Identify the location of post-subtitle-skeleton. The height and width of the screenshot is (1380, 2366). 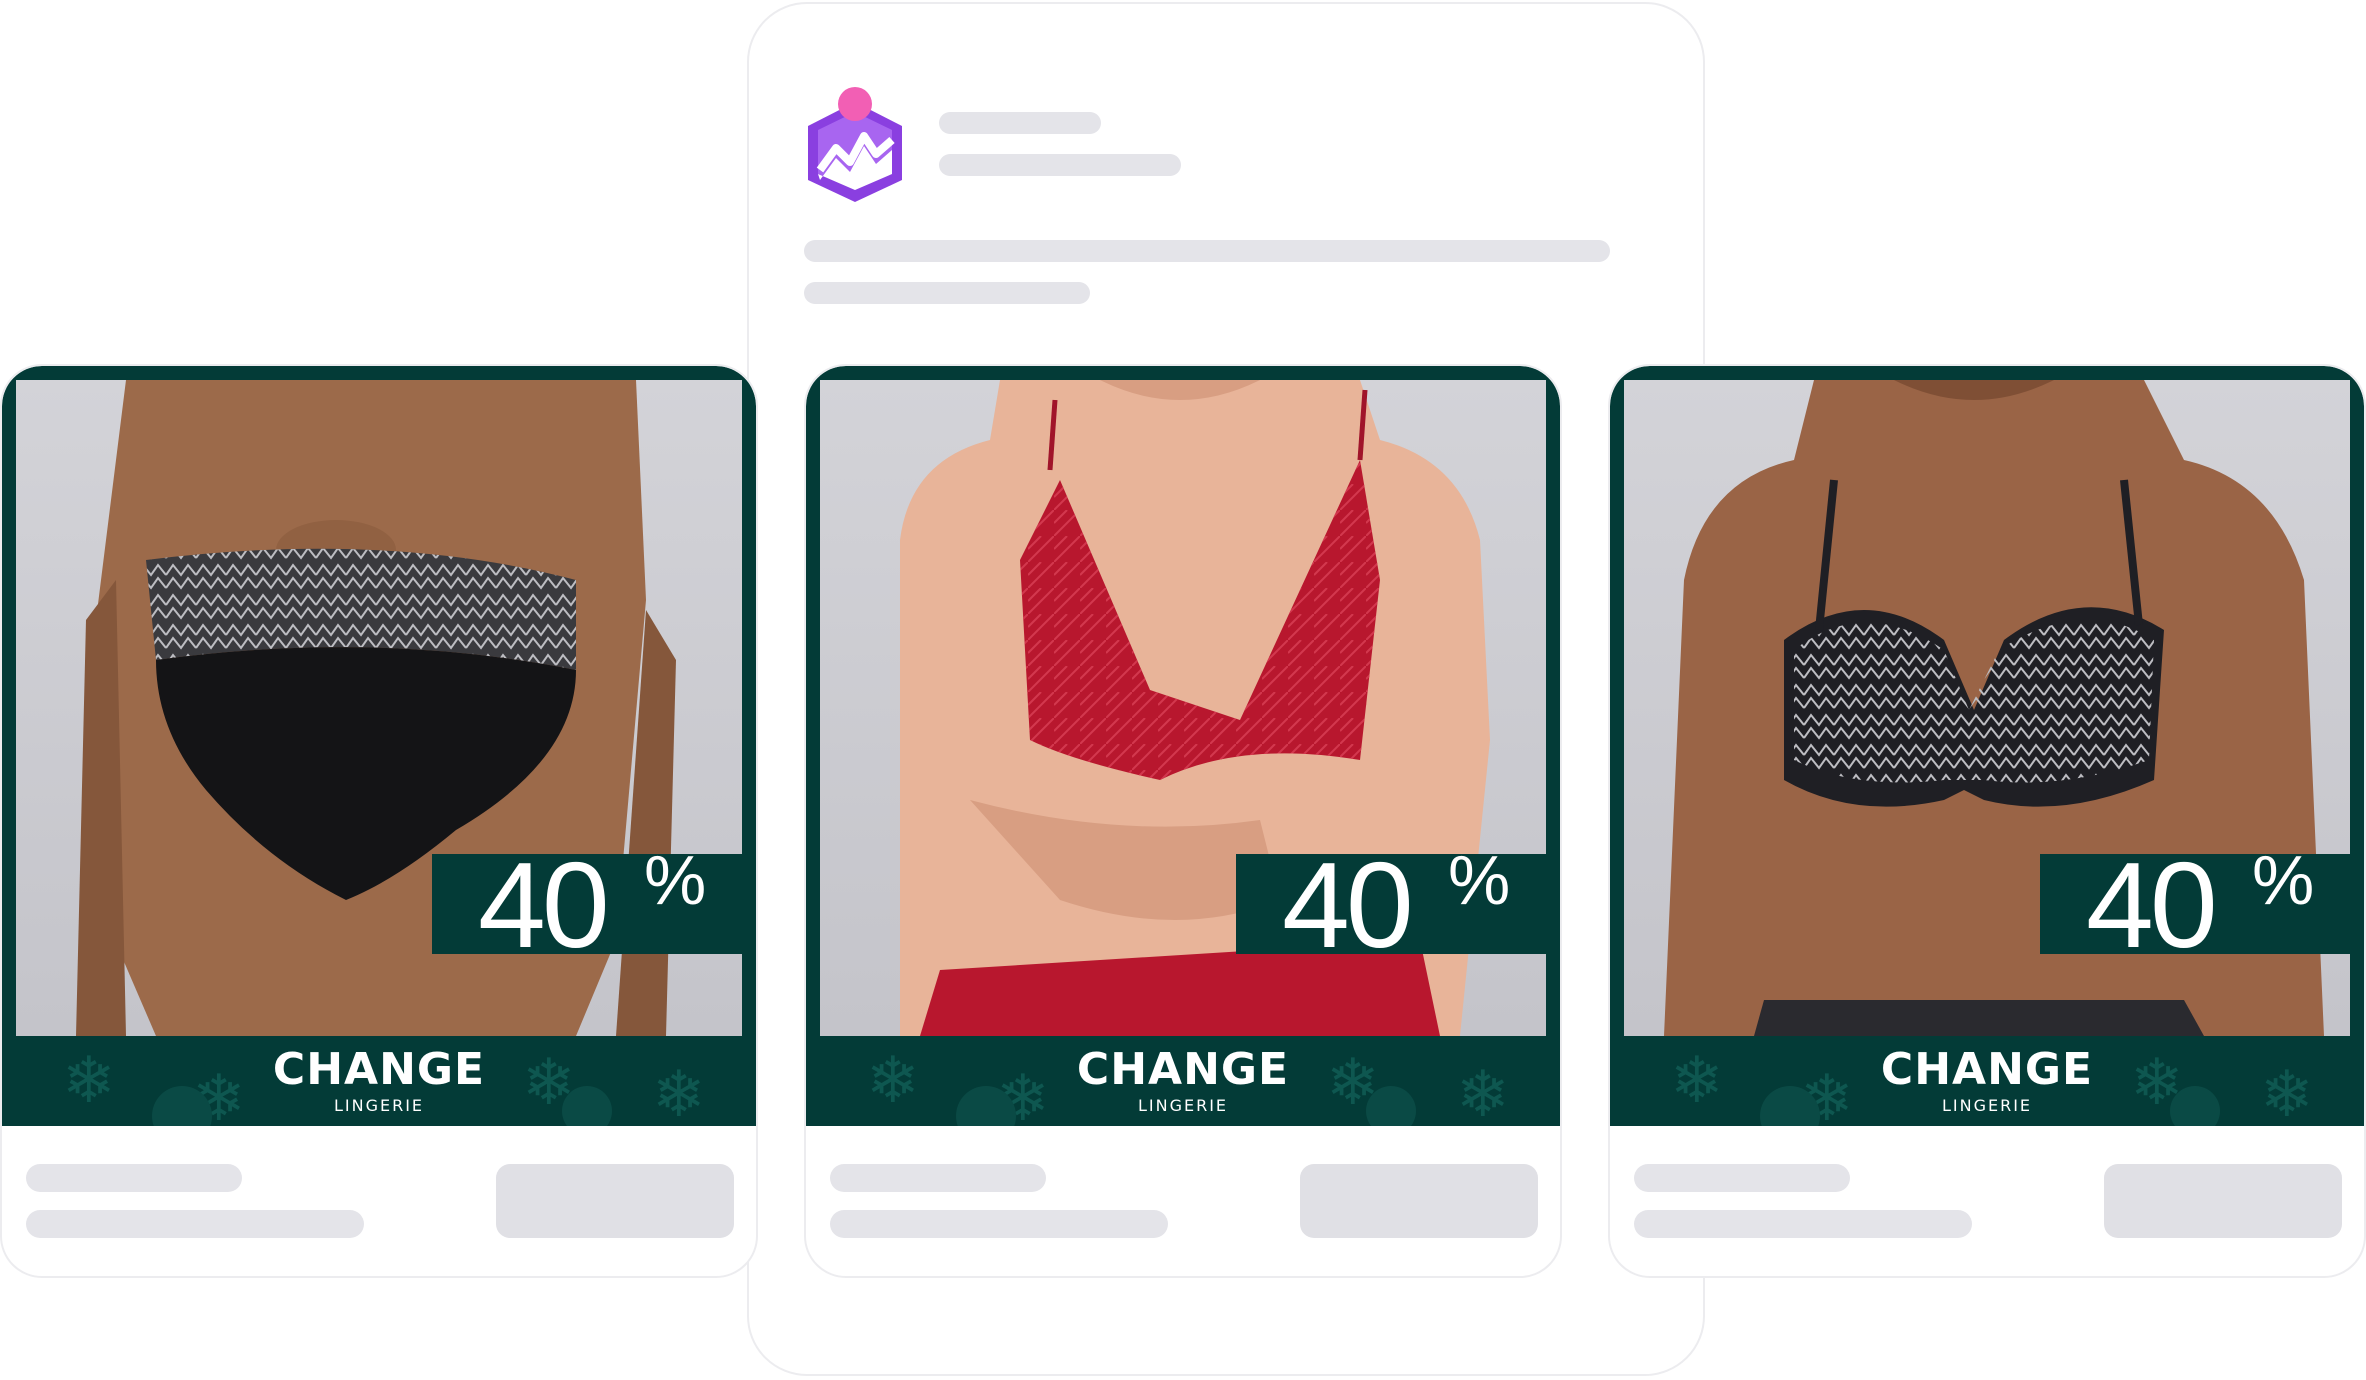
(1060, 165).